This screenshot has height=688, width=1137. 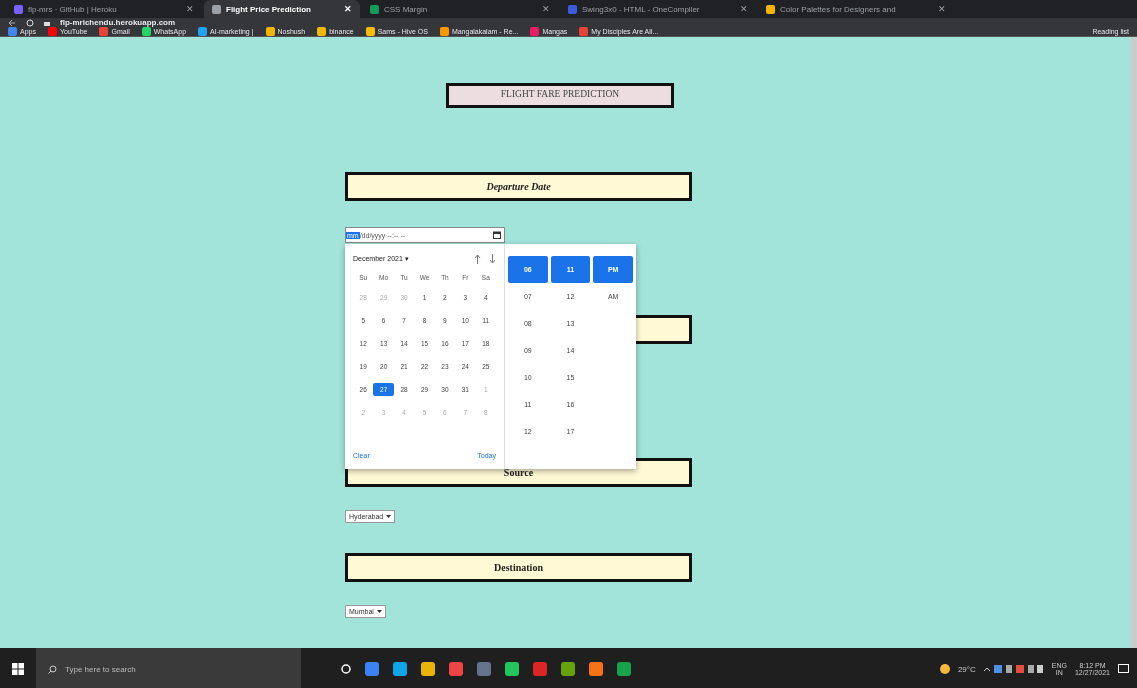 What do you see at coordinates (1123, 669) in the screenshot?
I see `notification-icon` at bounding box center [1123, 669].